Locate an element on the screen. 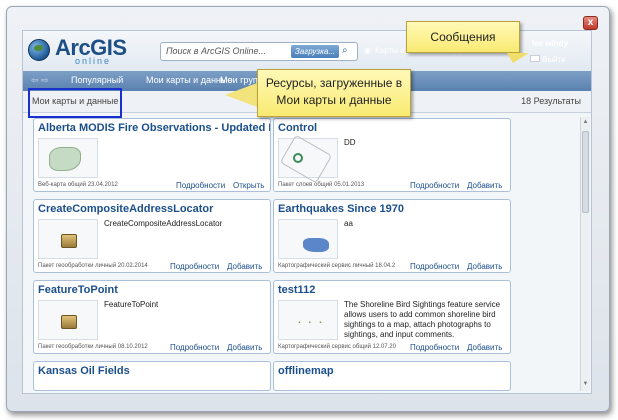  scroll-down-icon: ▼ is located at coordinates (585, 384).